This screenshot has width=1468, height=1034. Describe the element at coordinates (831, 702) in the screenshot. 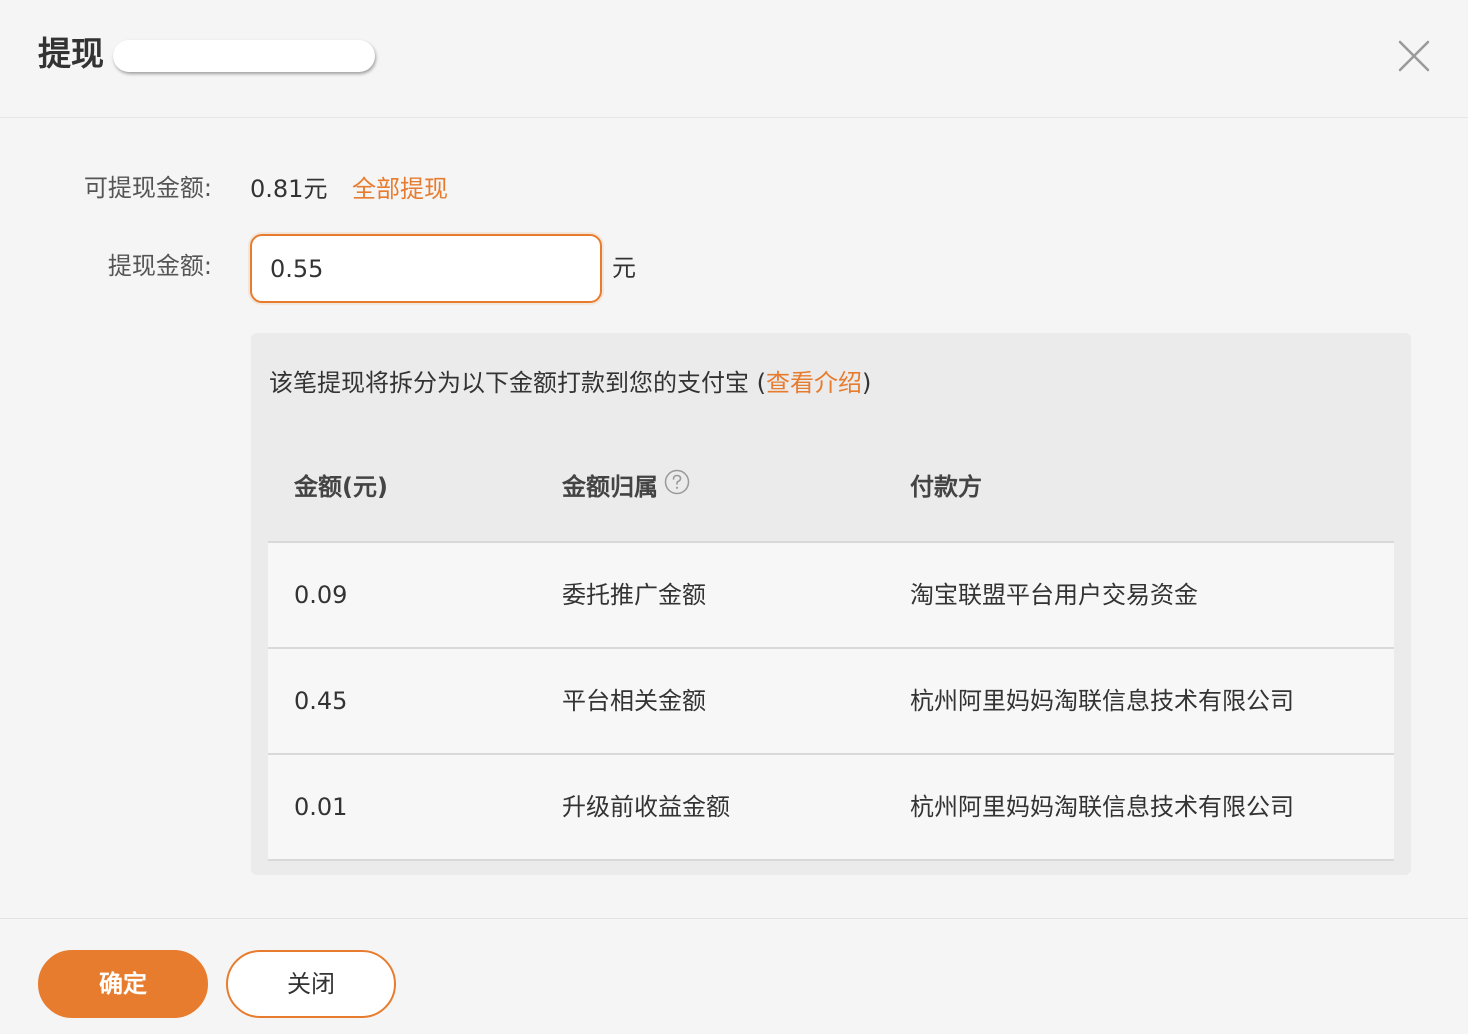

I see `table-row: 0.45 平台相关金额 杭州阿里妈妈淘联信息技术有限公司` at that location.